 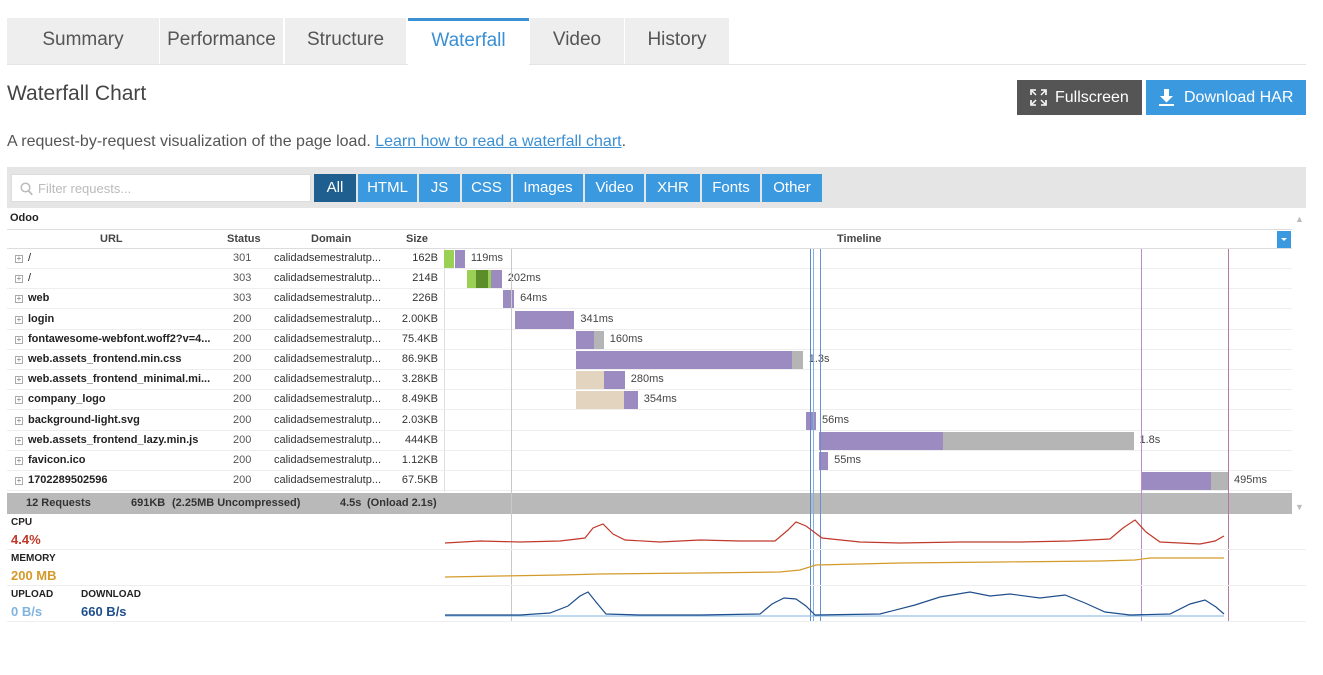 I want to click on request-url: company_logo, so click(x=123, y=399).